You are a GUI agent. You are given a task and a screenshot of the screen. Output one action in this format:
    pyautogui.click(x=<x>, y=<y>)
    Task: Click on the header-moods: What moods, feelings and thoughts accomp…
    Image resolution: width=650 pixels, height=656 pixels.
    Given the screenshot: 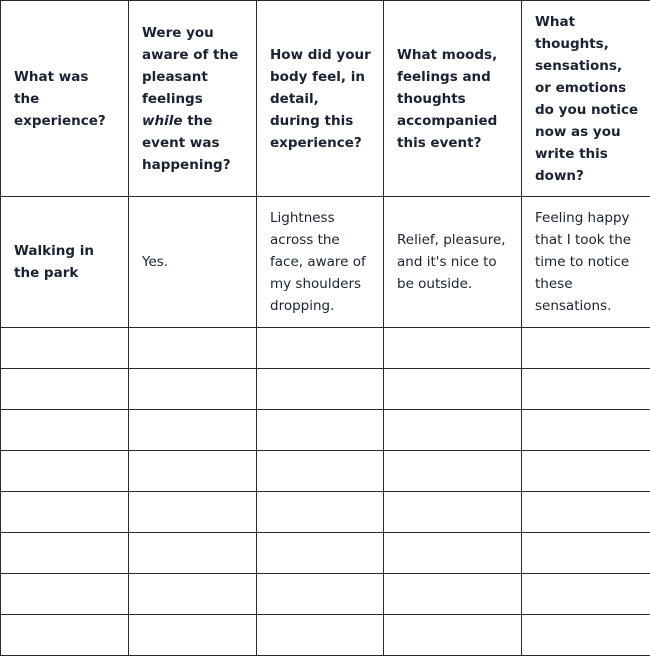 What is the action you would take?
    pyautogui.click(x=452, y=98)
    